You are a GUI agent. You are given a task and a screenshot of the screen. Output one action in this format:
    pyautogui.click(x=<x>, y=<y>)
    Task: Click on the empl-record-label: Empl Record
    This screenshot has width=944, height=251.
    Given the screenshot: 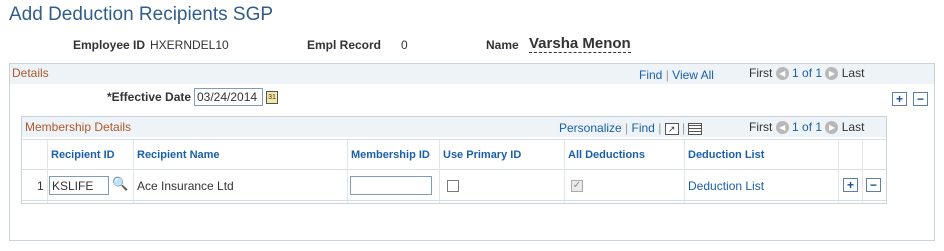 What is the action you would take?
    pyautogui.click(x=344, y=45)
    